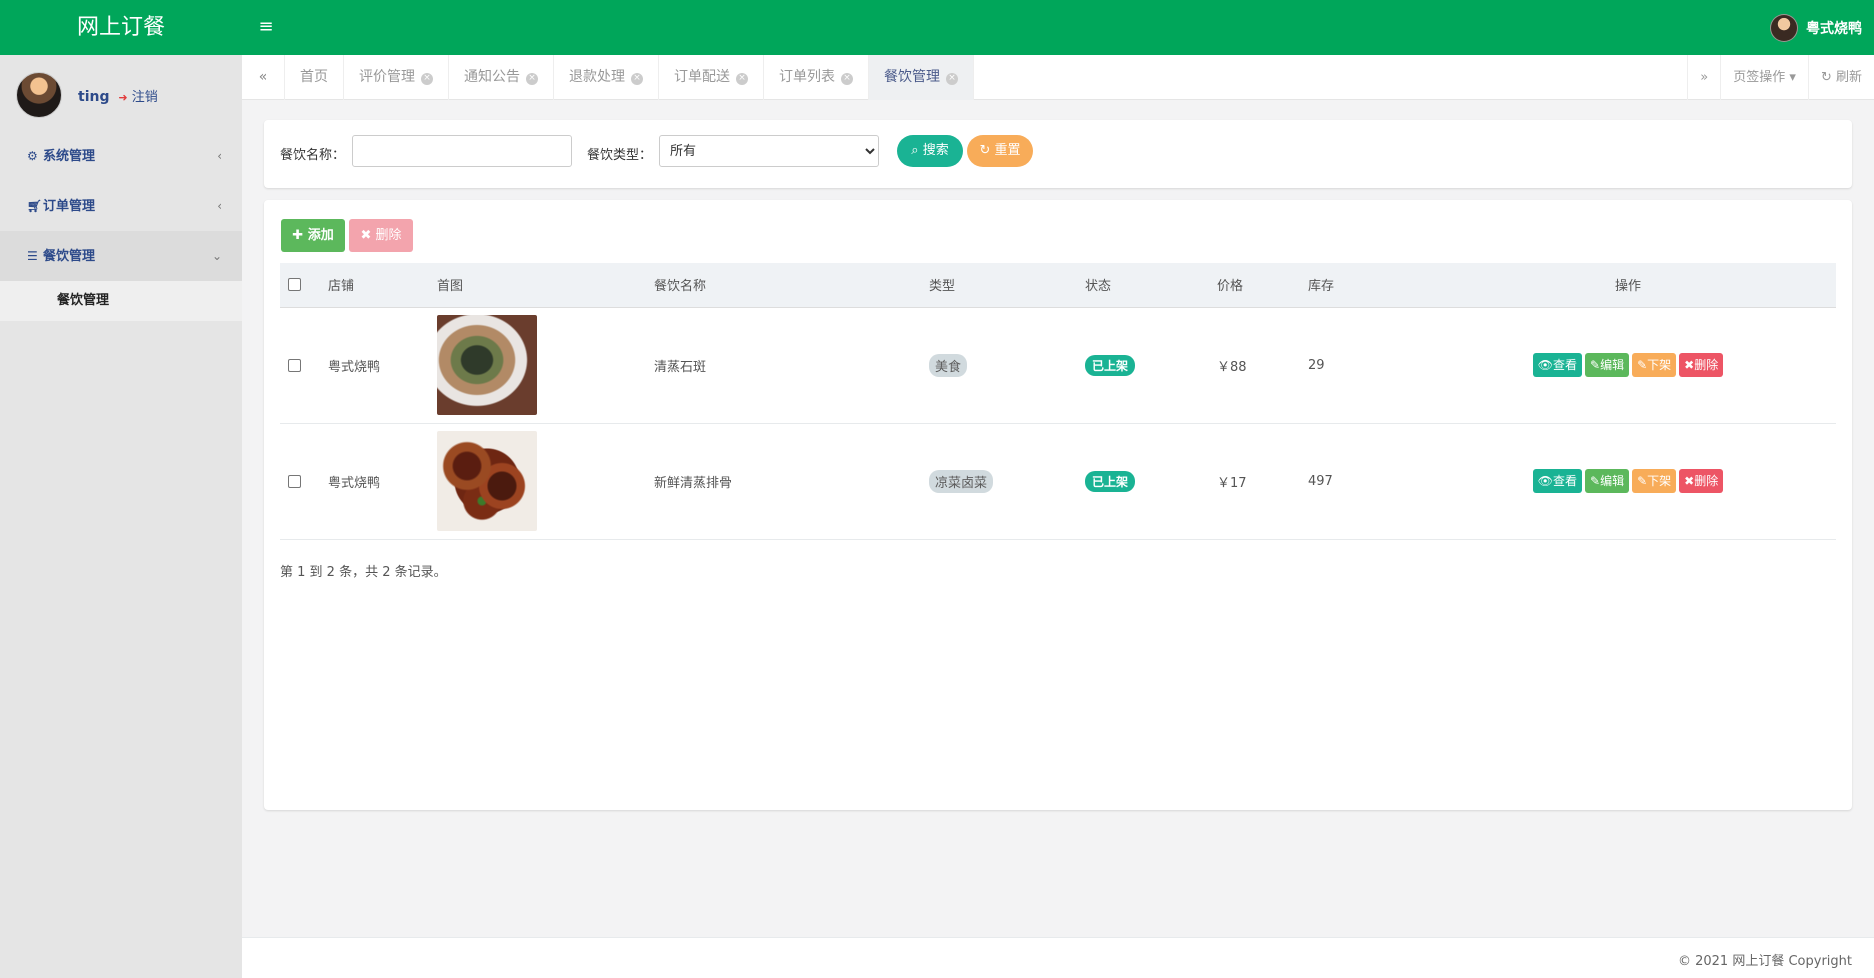  What do you see at coordinates (501, 77) in the screenshot?
I see `tab-notices: 通知公告 ×` at bounding box center [501, 77].